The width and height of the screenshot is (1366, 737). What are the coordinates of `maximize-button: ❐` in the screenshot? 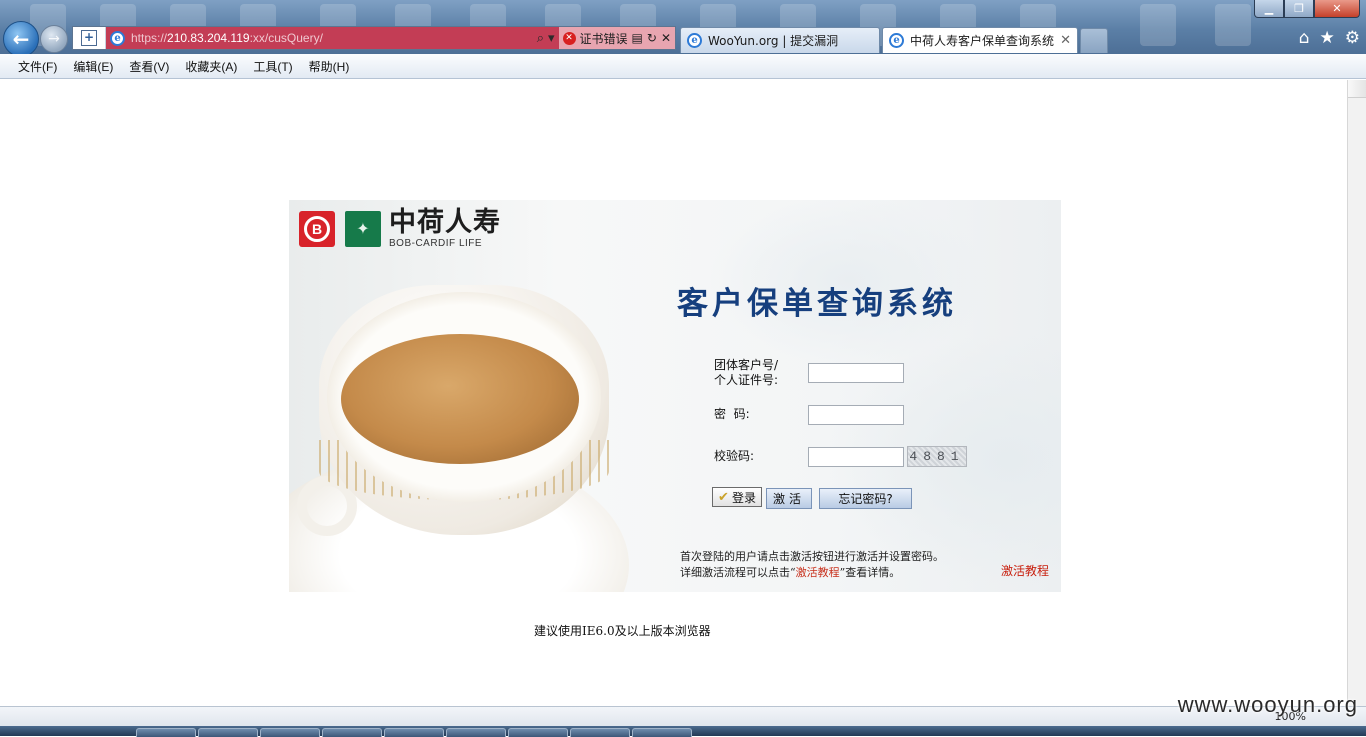 It's located at (1299, 9).